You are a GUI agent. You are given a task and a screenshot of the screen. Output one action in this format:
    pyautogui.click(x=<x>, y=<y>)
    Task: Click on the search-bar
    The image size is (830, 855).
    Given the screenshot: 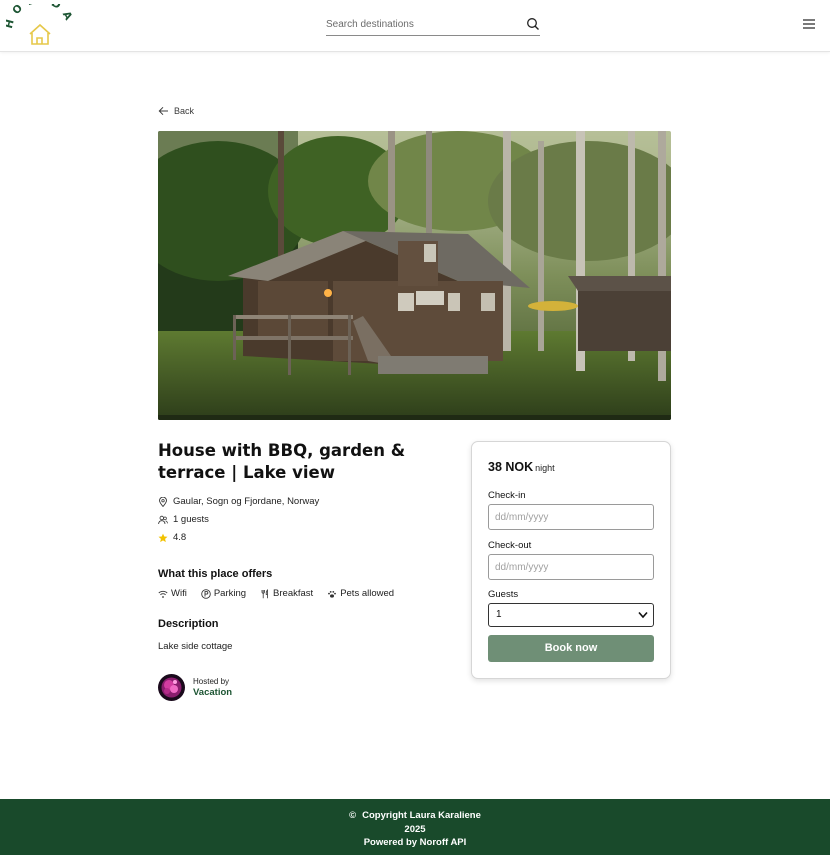 What is the action you would take?
    pyautogui.click(x=433, y=24)
    